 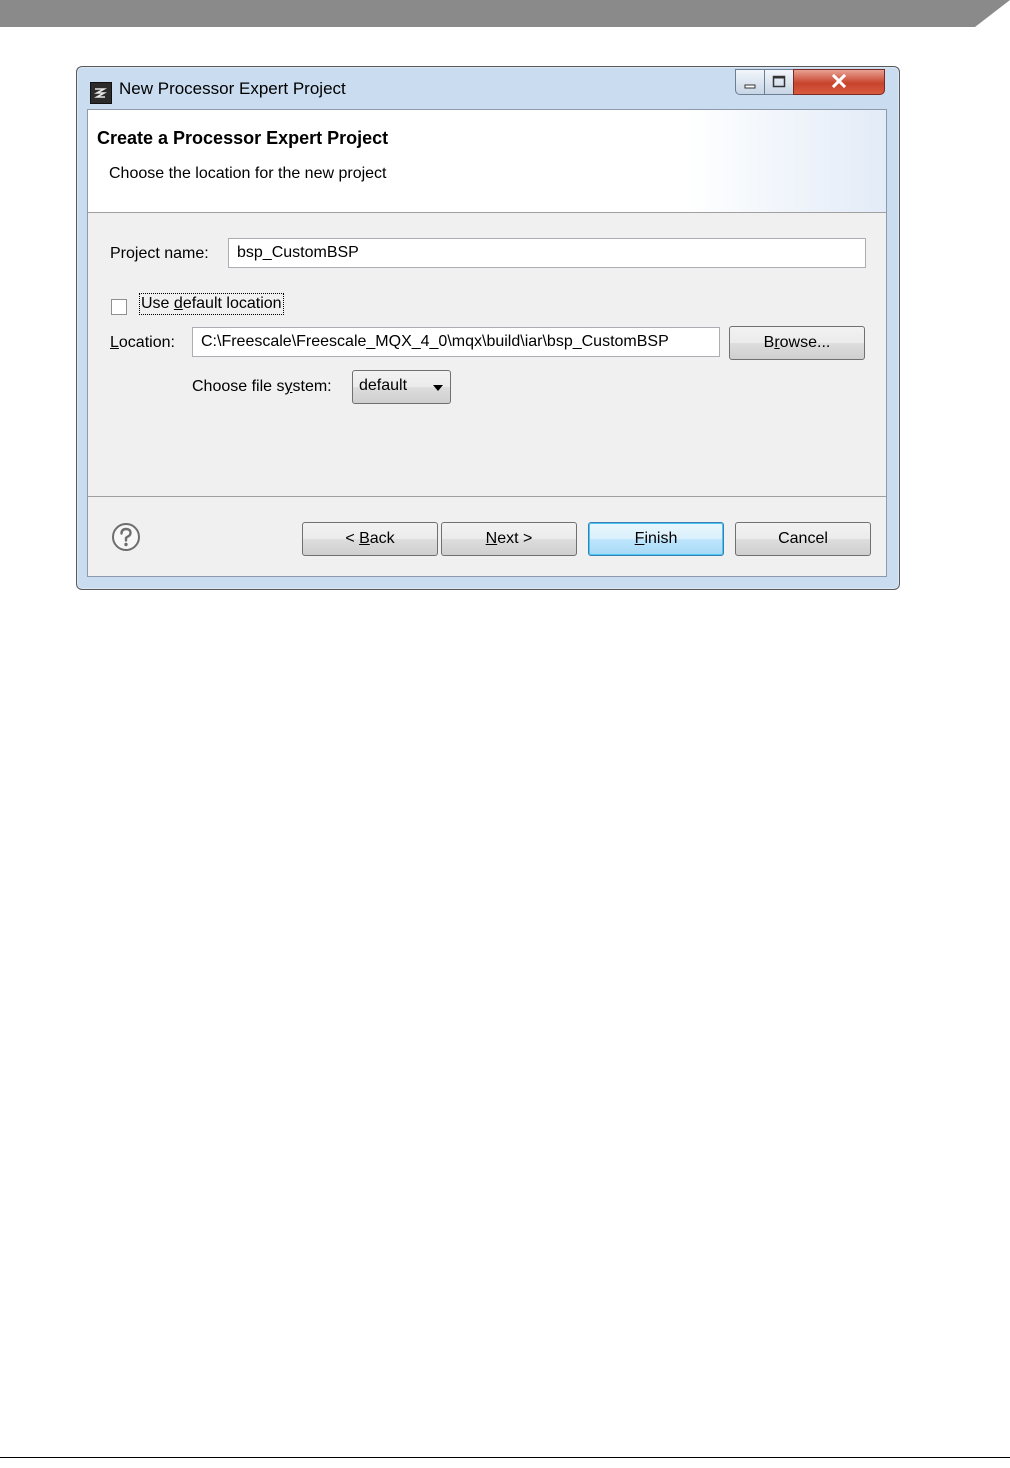 I want to click on page-header-bar, so click(x=505, y=13).